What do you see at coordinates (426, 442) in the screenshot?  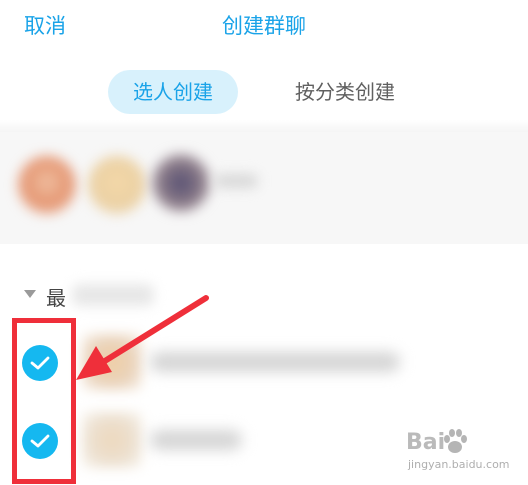 I see `watermark-logo-text: Bai` at bounding box center [426, 442].